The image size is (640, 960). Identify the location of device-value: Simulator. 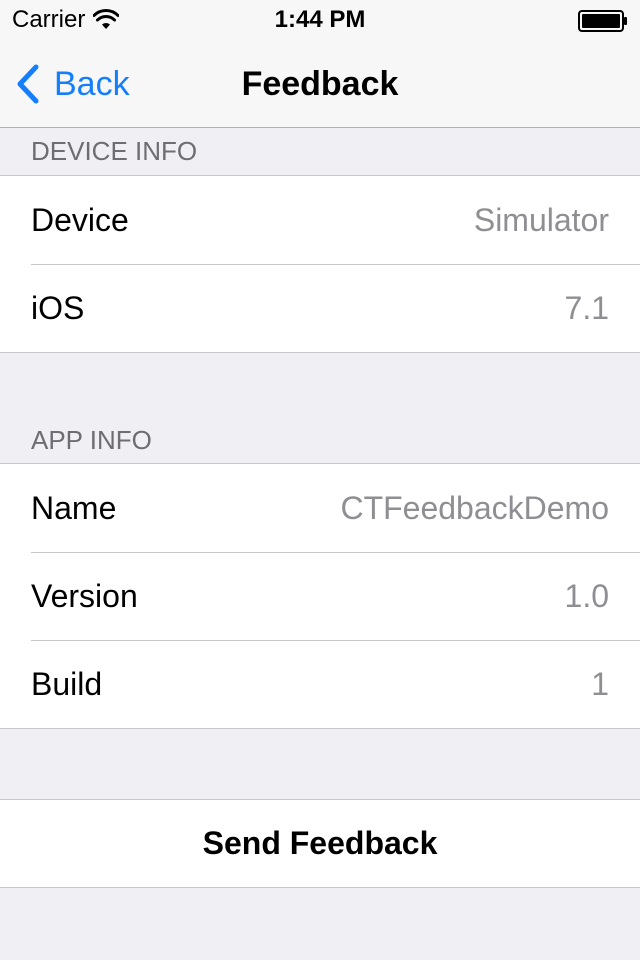
(541, 219).